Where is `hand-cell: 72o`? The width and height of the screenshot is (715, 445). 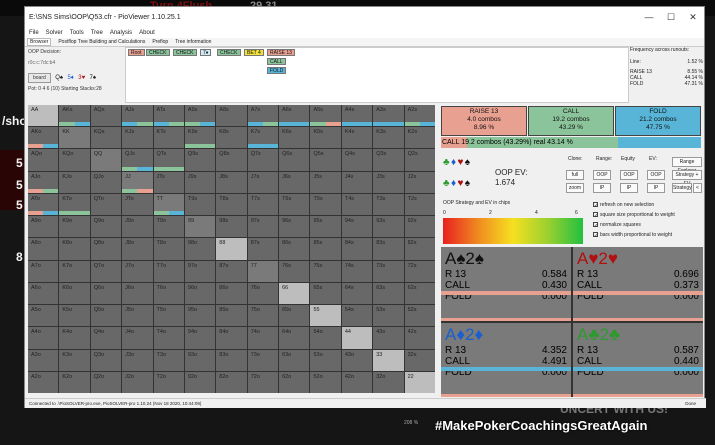 hand-cell: 72o is located at coordinates (263, 382).